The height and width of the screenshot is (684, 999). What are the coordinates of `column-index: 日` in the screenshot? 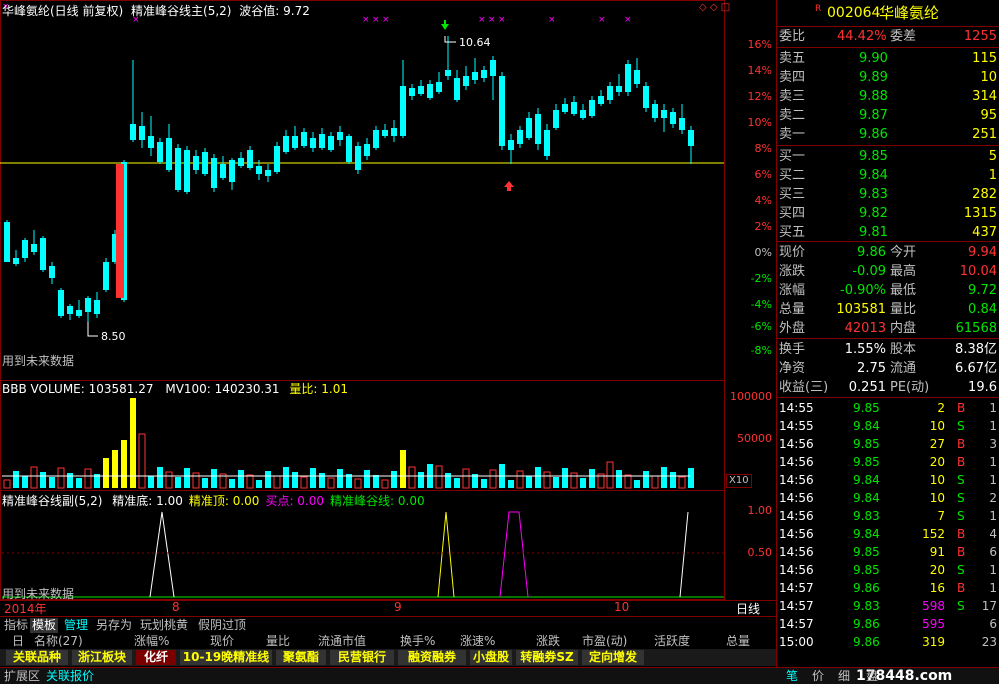 It's located at (18, 641).